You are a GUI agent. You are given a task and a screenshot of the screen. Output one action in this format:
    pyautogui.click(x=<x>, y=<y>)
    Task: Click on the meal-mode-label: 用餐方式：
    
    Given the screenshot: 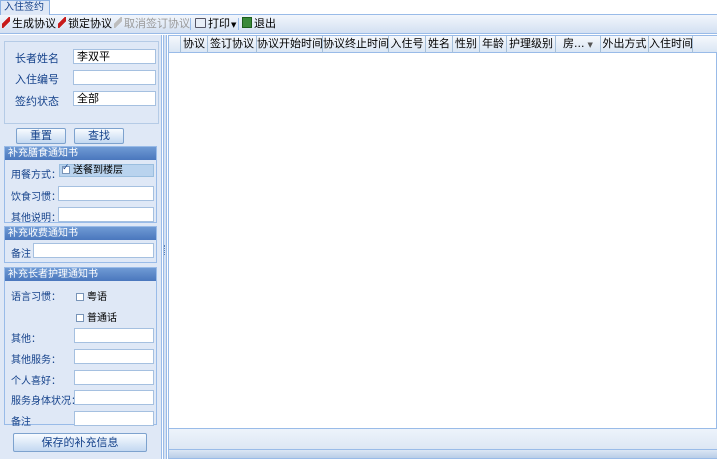 What is the action you would take?
    pyautogui.click(x=36, y=175)
    